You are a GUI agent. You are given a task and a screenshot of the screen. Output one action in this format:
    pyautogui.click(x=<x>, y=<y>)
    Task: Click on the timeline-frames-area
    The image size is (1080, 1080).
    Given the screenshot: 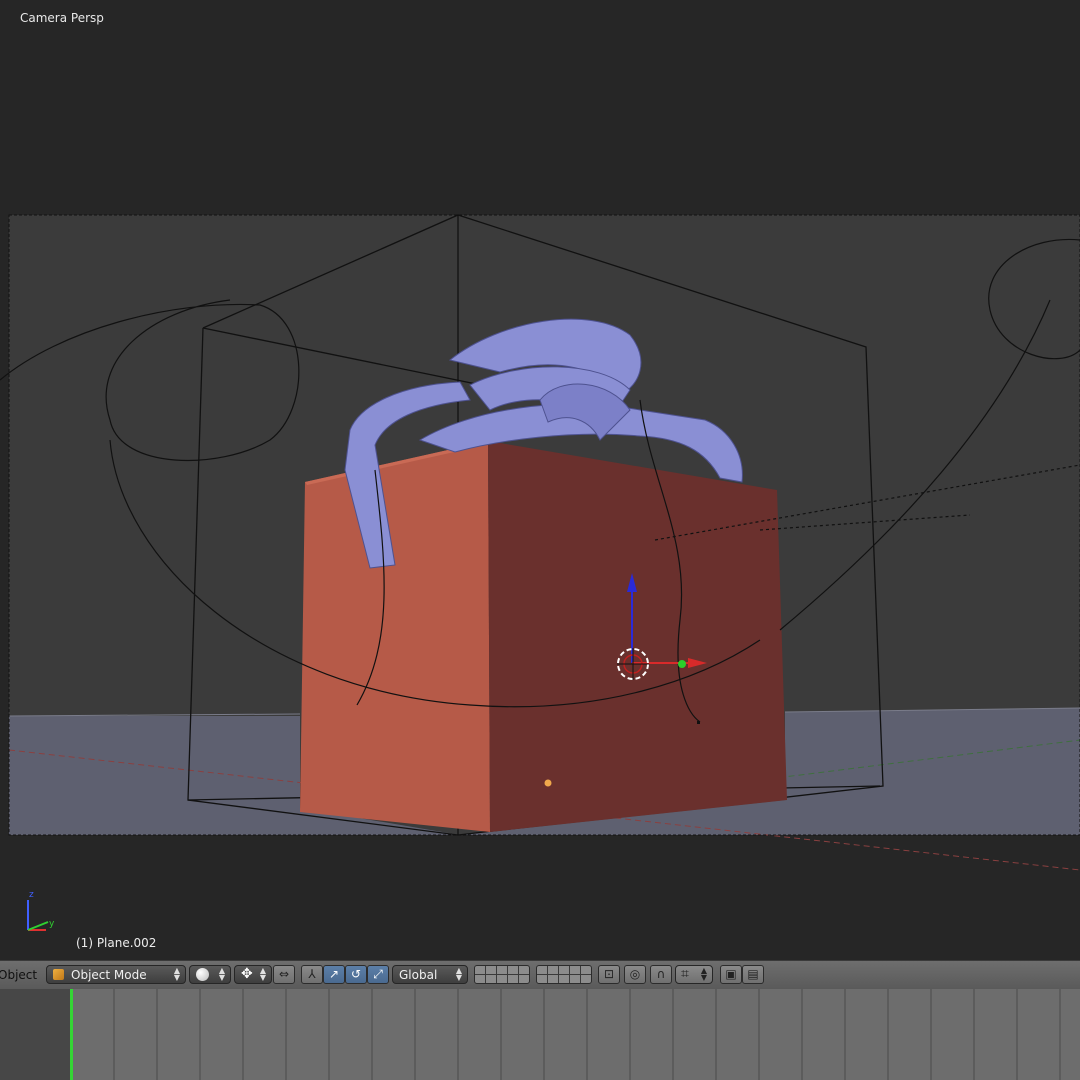 What is the action you would take?
    pyautogui.click(x=576, y=1034)
    